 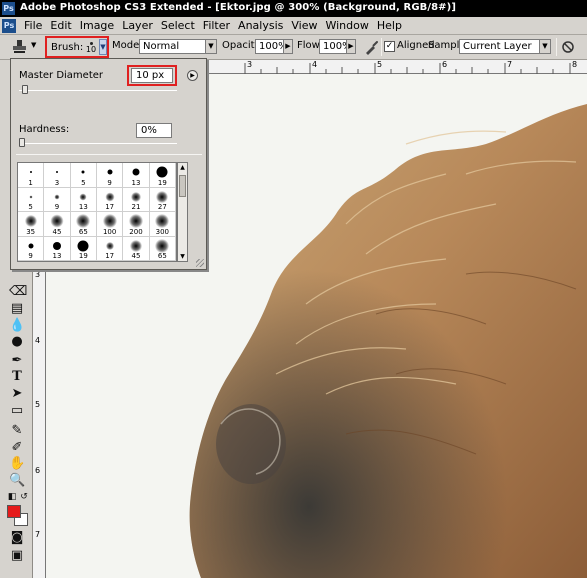 What do you see at coordinates (346, 26) in the screenshot?
I see `menu-window: Window` at bounding box center [346, 26].